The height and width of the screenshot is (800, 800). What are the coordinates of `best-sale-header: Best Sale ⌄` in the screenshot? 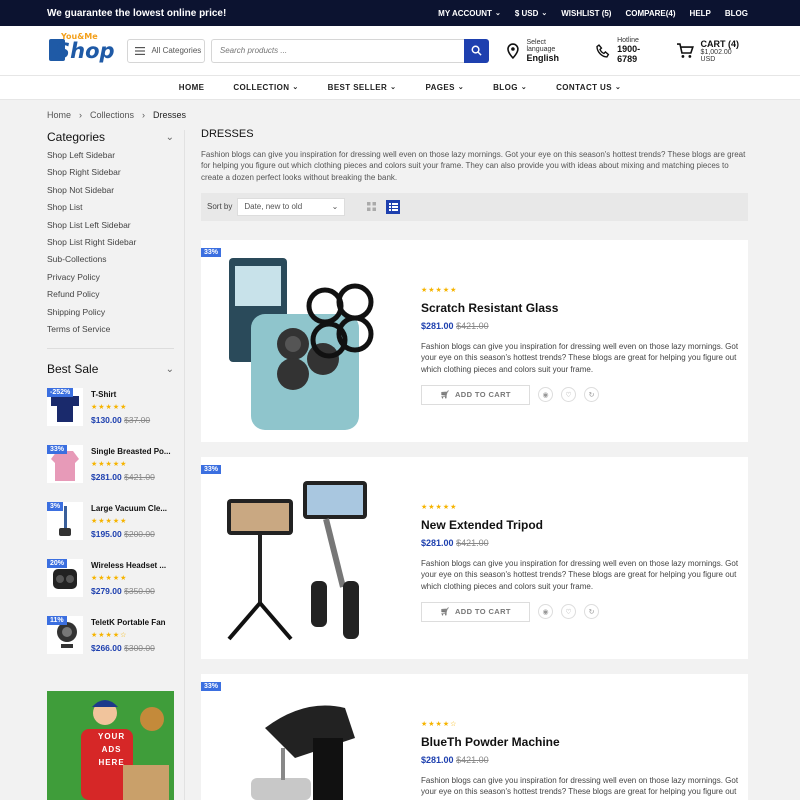 It's located at (110, 369).